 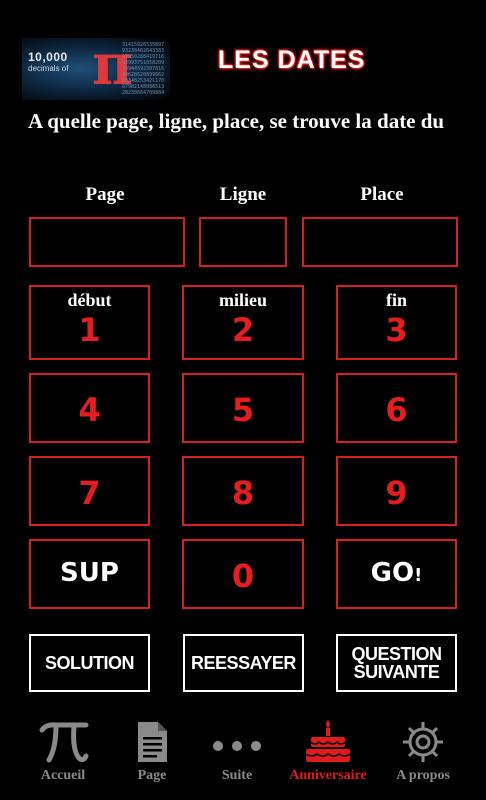 I want to click on key-5: 5, so click(x=243, y=408).